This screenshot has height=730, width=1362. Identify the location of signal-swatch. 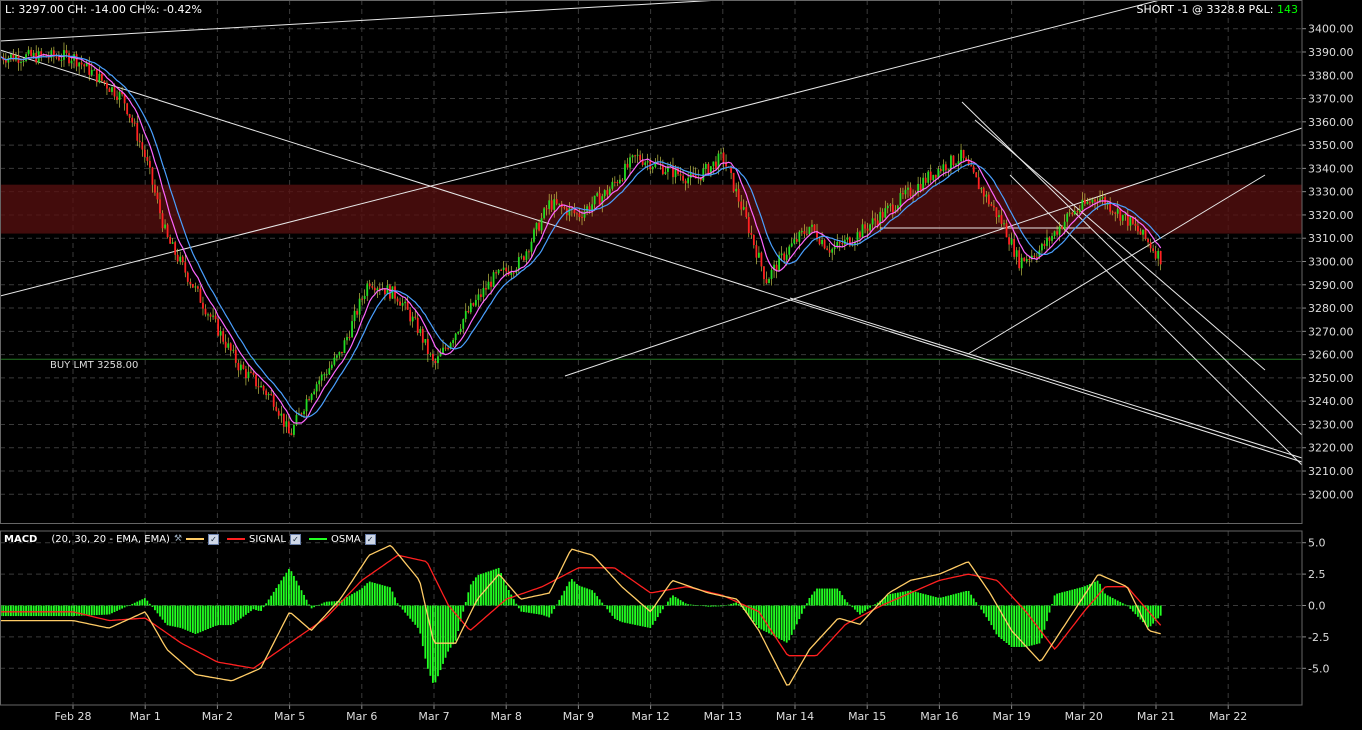
(236, 539).